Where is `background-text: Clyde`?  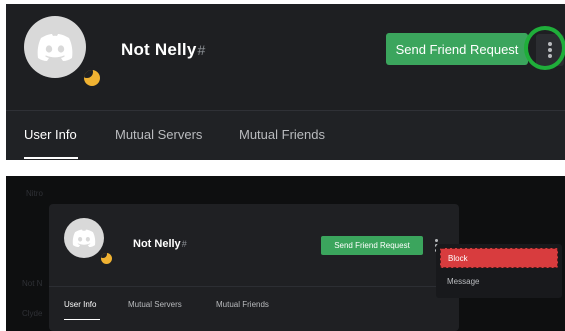 background-text: Clyde is located at coordinates (32, 313).